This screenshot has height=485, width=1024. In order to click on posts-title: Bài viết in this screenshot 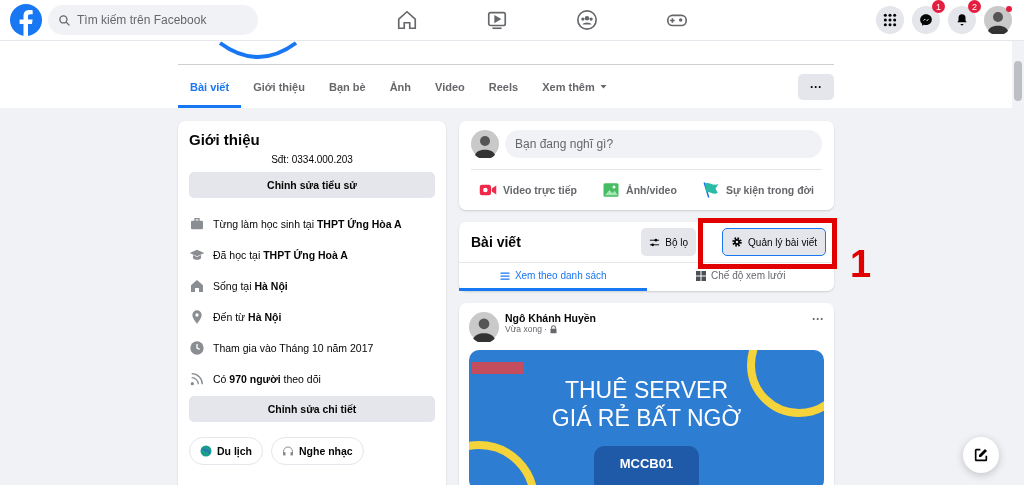, I will do `click(496, 242)`.